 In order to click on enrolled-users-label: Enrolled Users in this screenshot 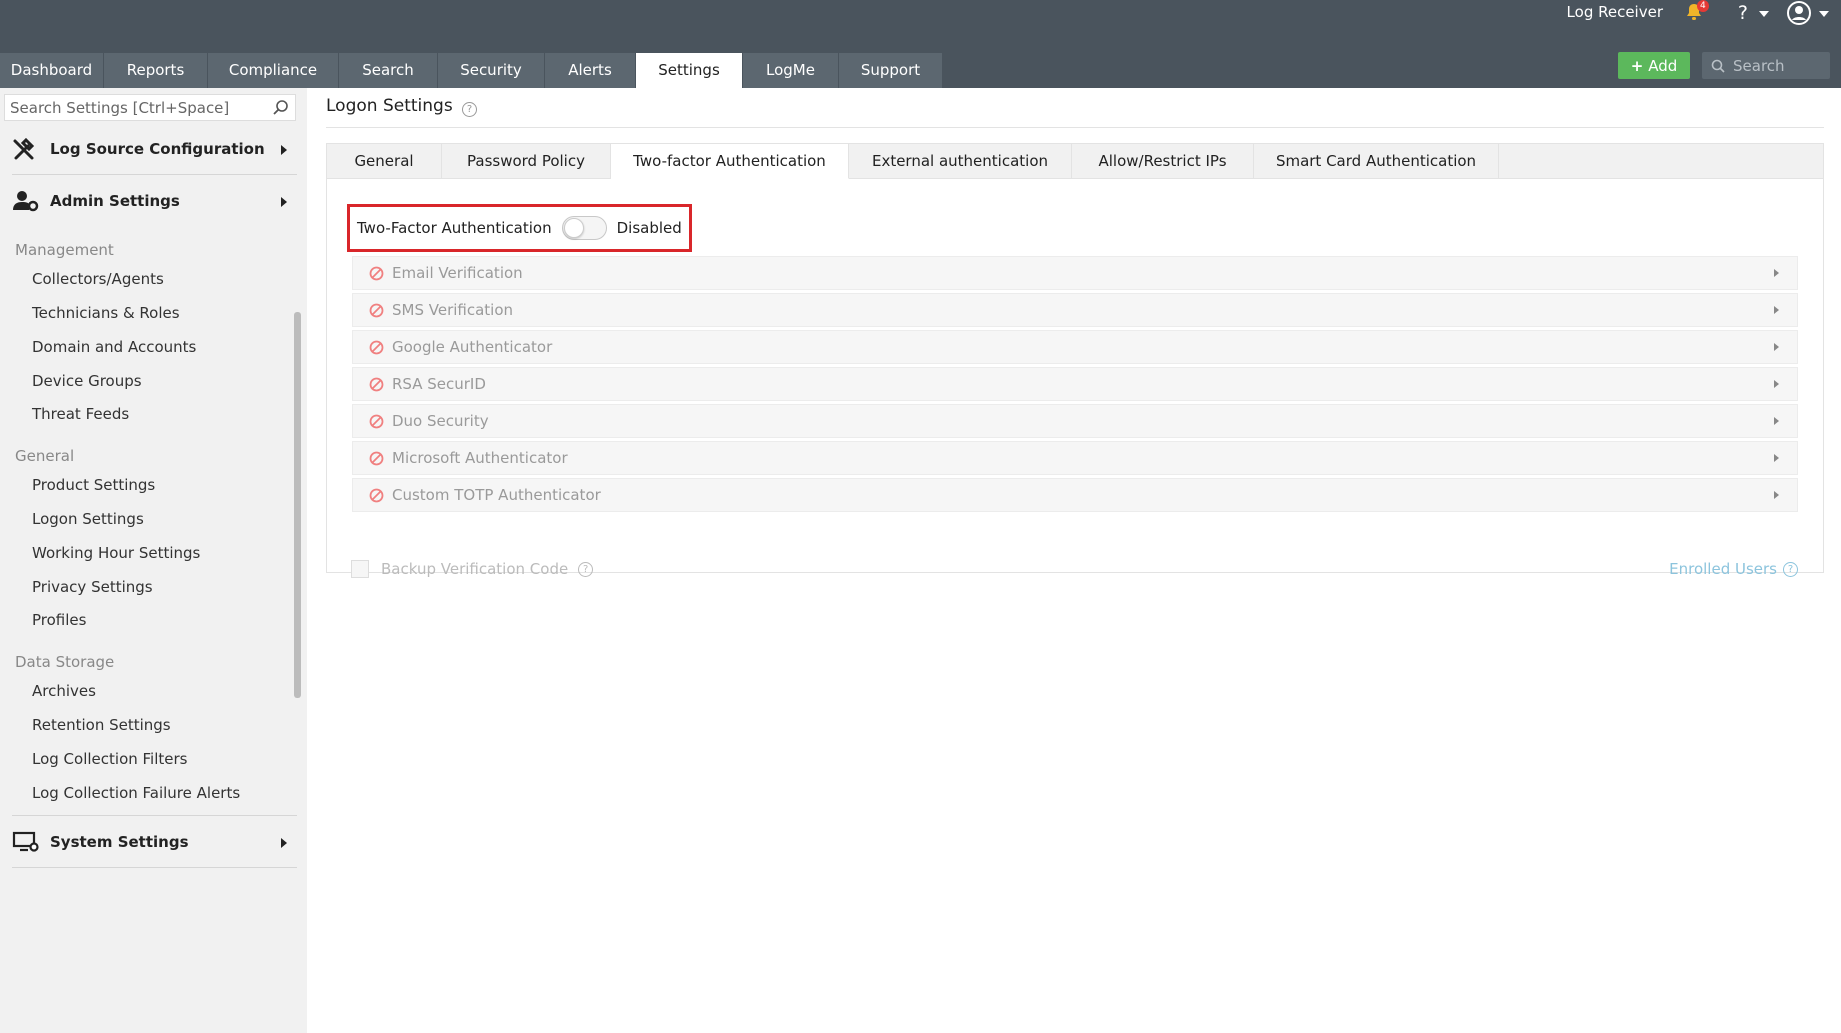, I will do `click(1723, 569)`.